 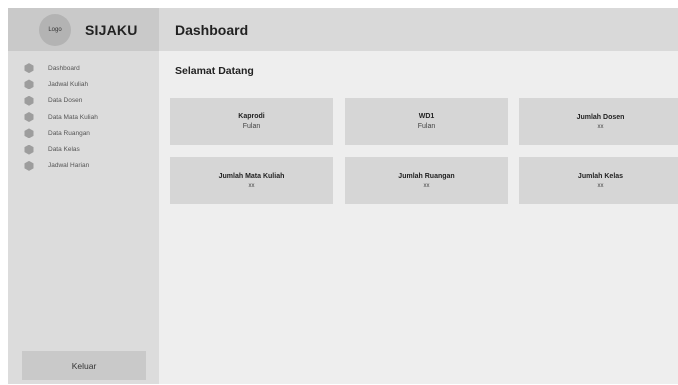 I want to click on sidebar-item-data-mata-kuliah: Data Mata Kuliah, so click(x=83, y=117).